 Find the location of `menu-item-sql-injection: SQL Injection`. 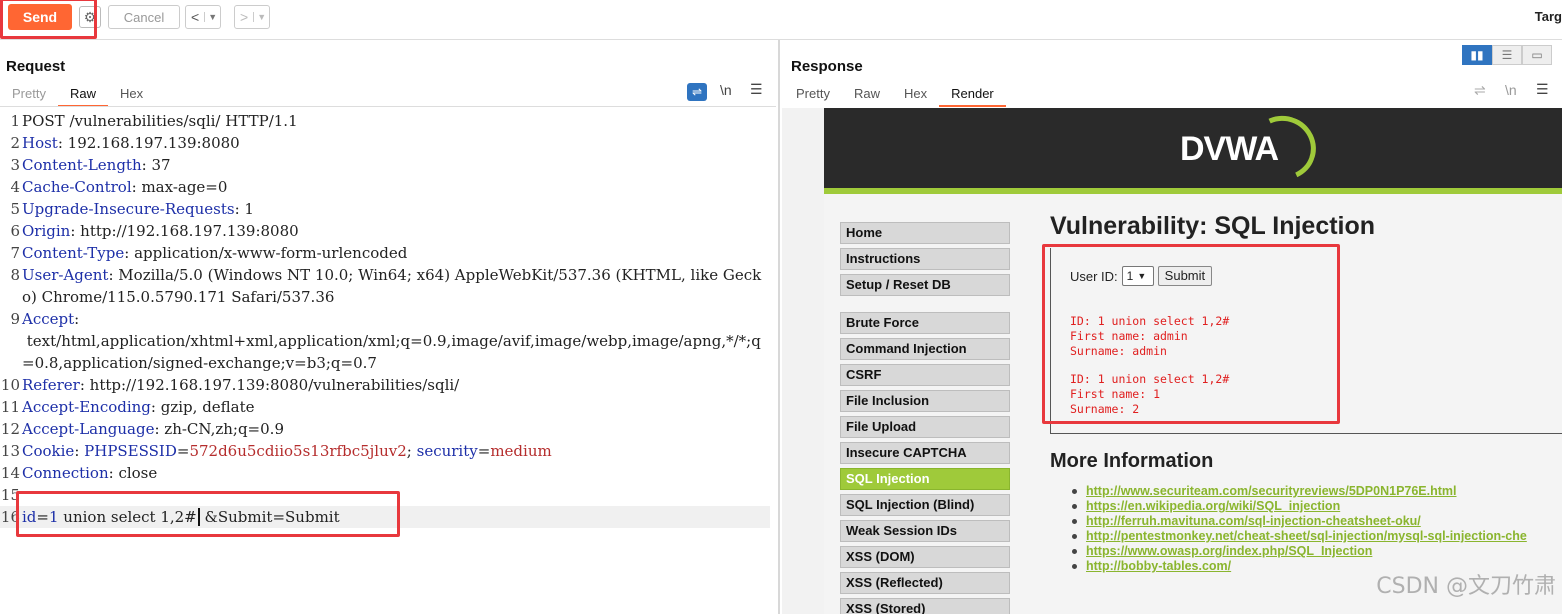

menu-item-sql-injection: SQL Injection is located at coordinates (925, 479).